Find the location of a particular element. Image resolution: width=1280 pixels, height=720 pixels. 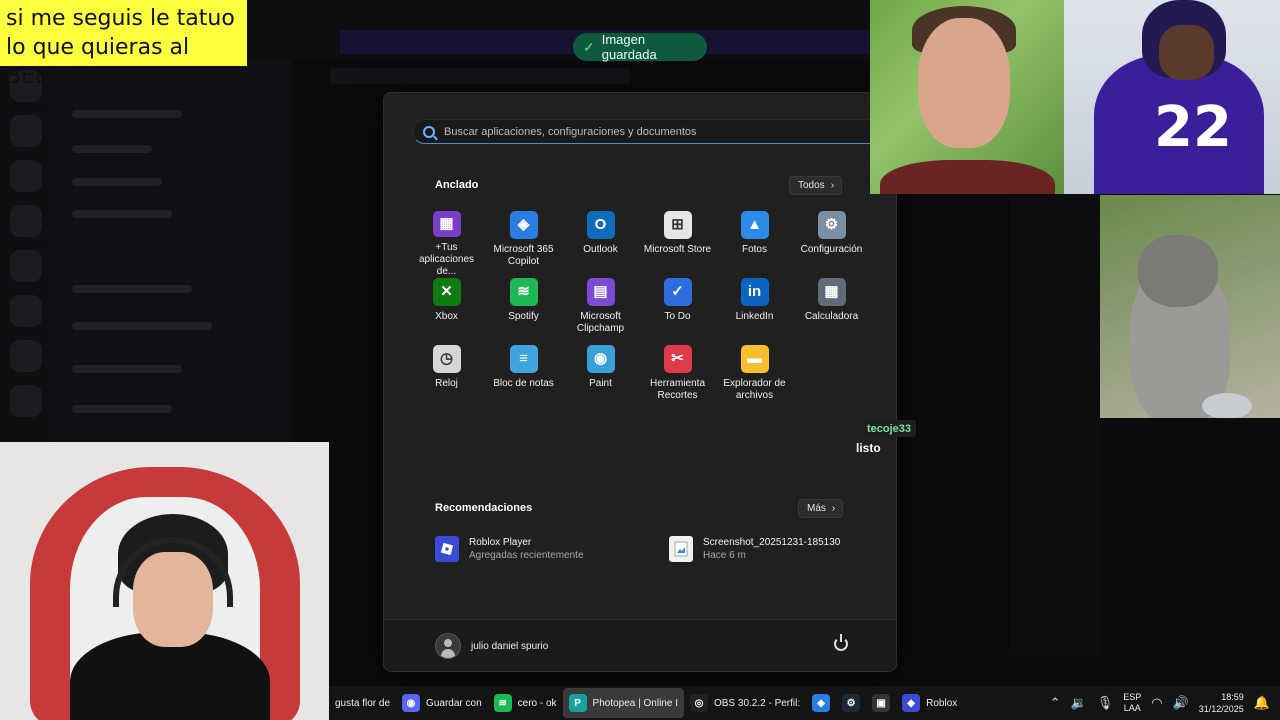

taskbar-item-label: gusta flor de is located at coordinates (363, 703).